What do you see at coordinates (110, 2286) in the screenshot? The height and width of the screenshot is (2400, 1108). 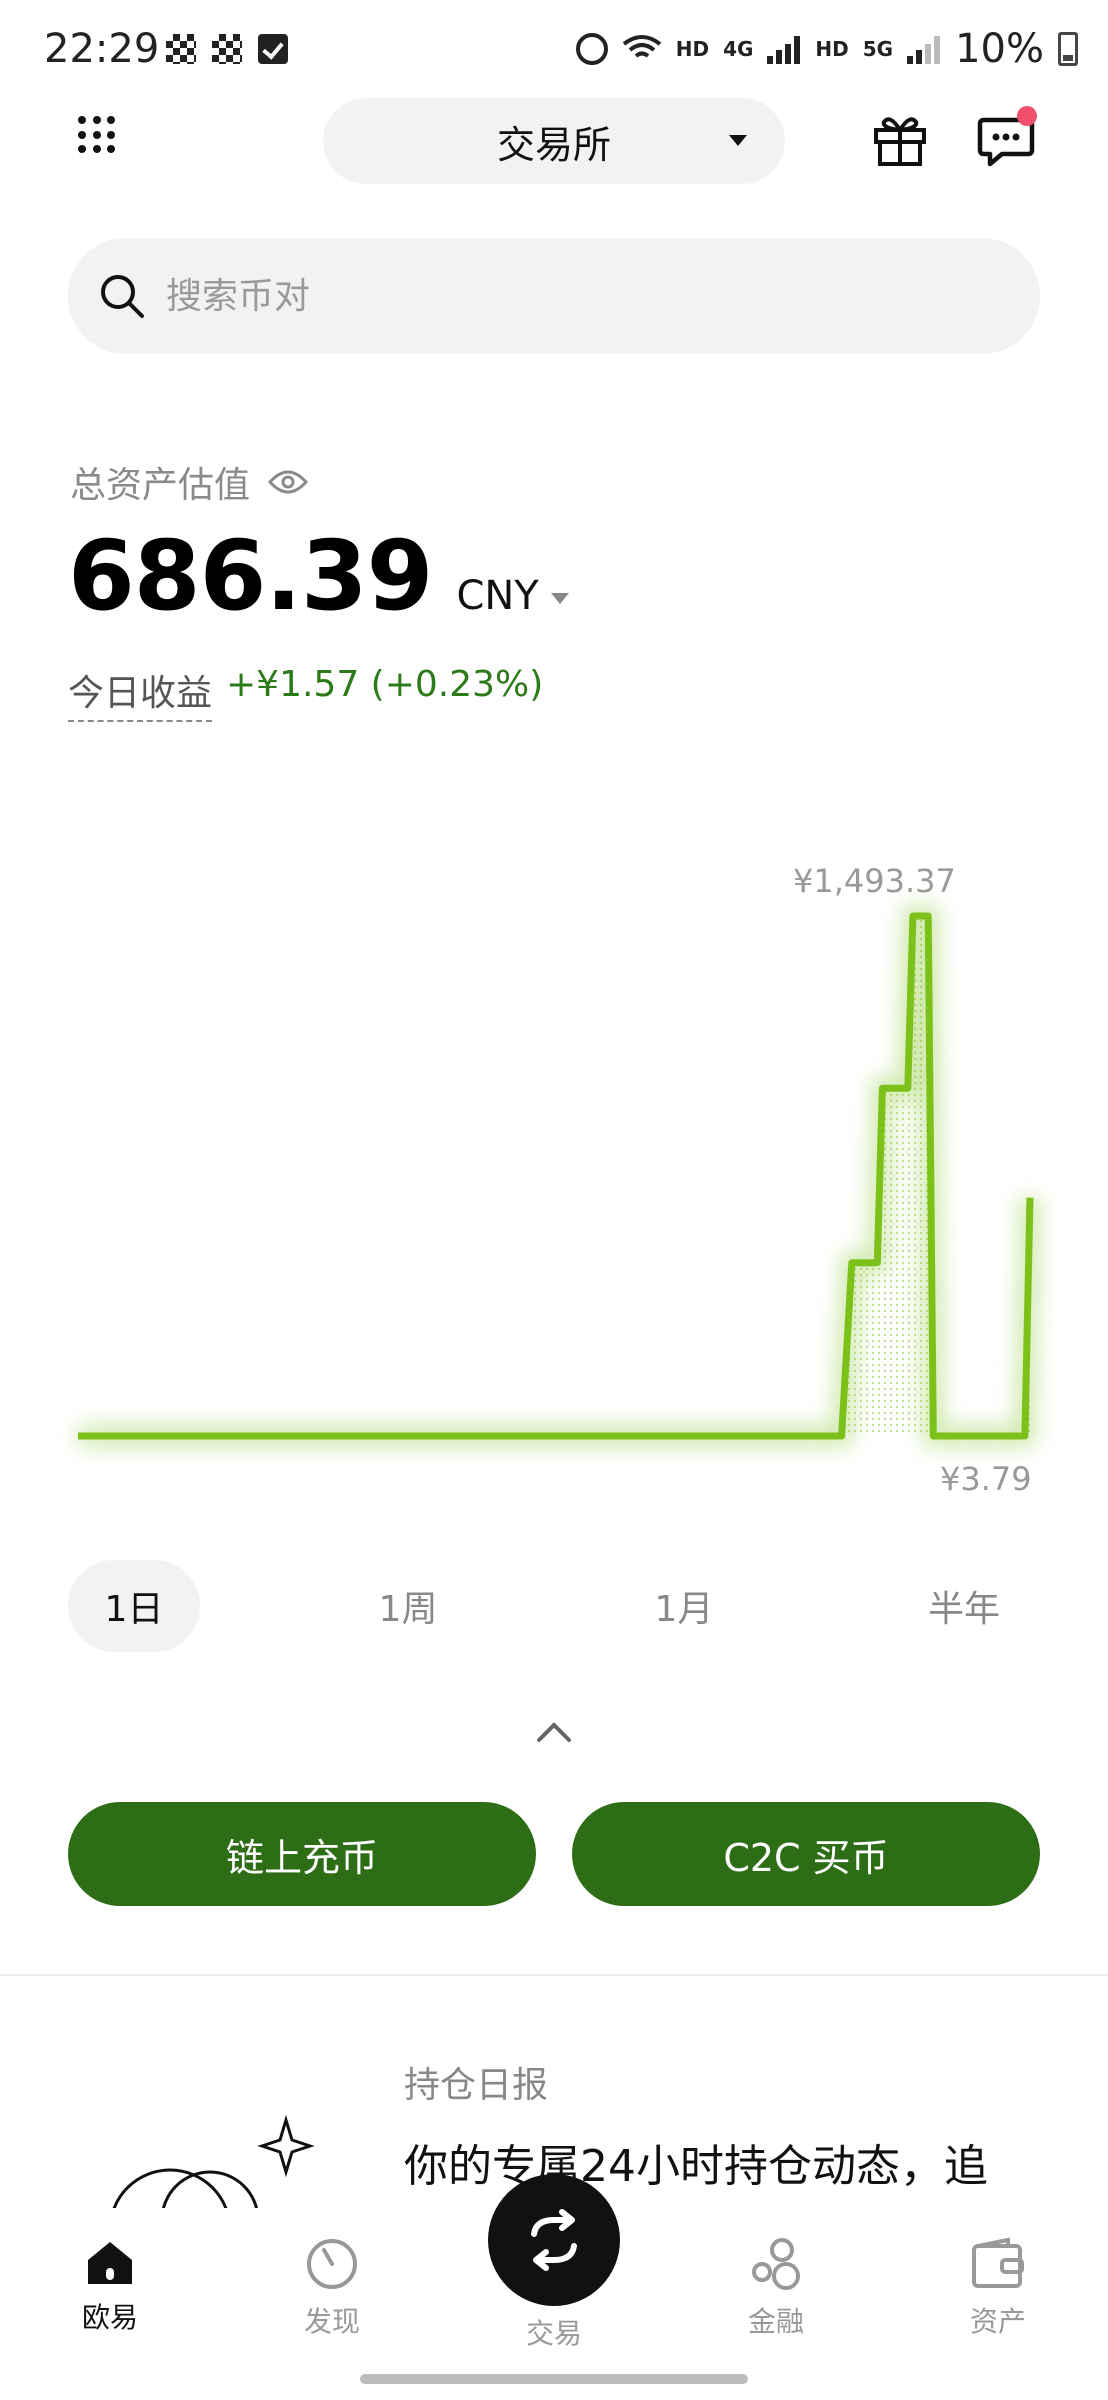 I see `nav-home: 欧易` at bounding box center [110, 2286].